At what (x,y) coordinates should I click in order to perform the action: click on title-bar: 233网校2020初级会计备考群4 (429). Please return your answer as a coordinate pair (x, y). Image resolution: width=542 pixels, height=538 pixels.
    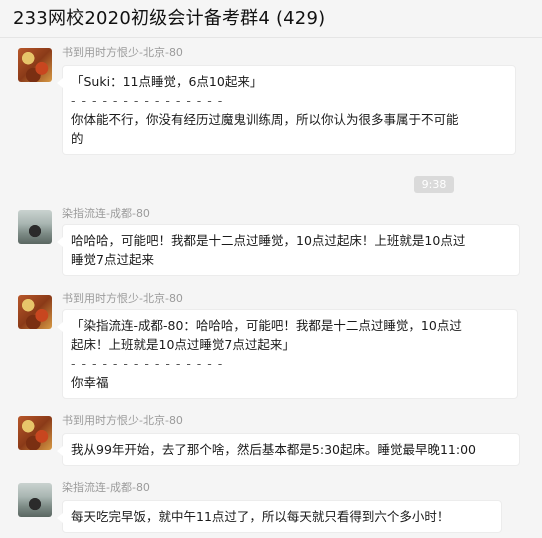
    Looking at the image, I should click on (271, 19).